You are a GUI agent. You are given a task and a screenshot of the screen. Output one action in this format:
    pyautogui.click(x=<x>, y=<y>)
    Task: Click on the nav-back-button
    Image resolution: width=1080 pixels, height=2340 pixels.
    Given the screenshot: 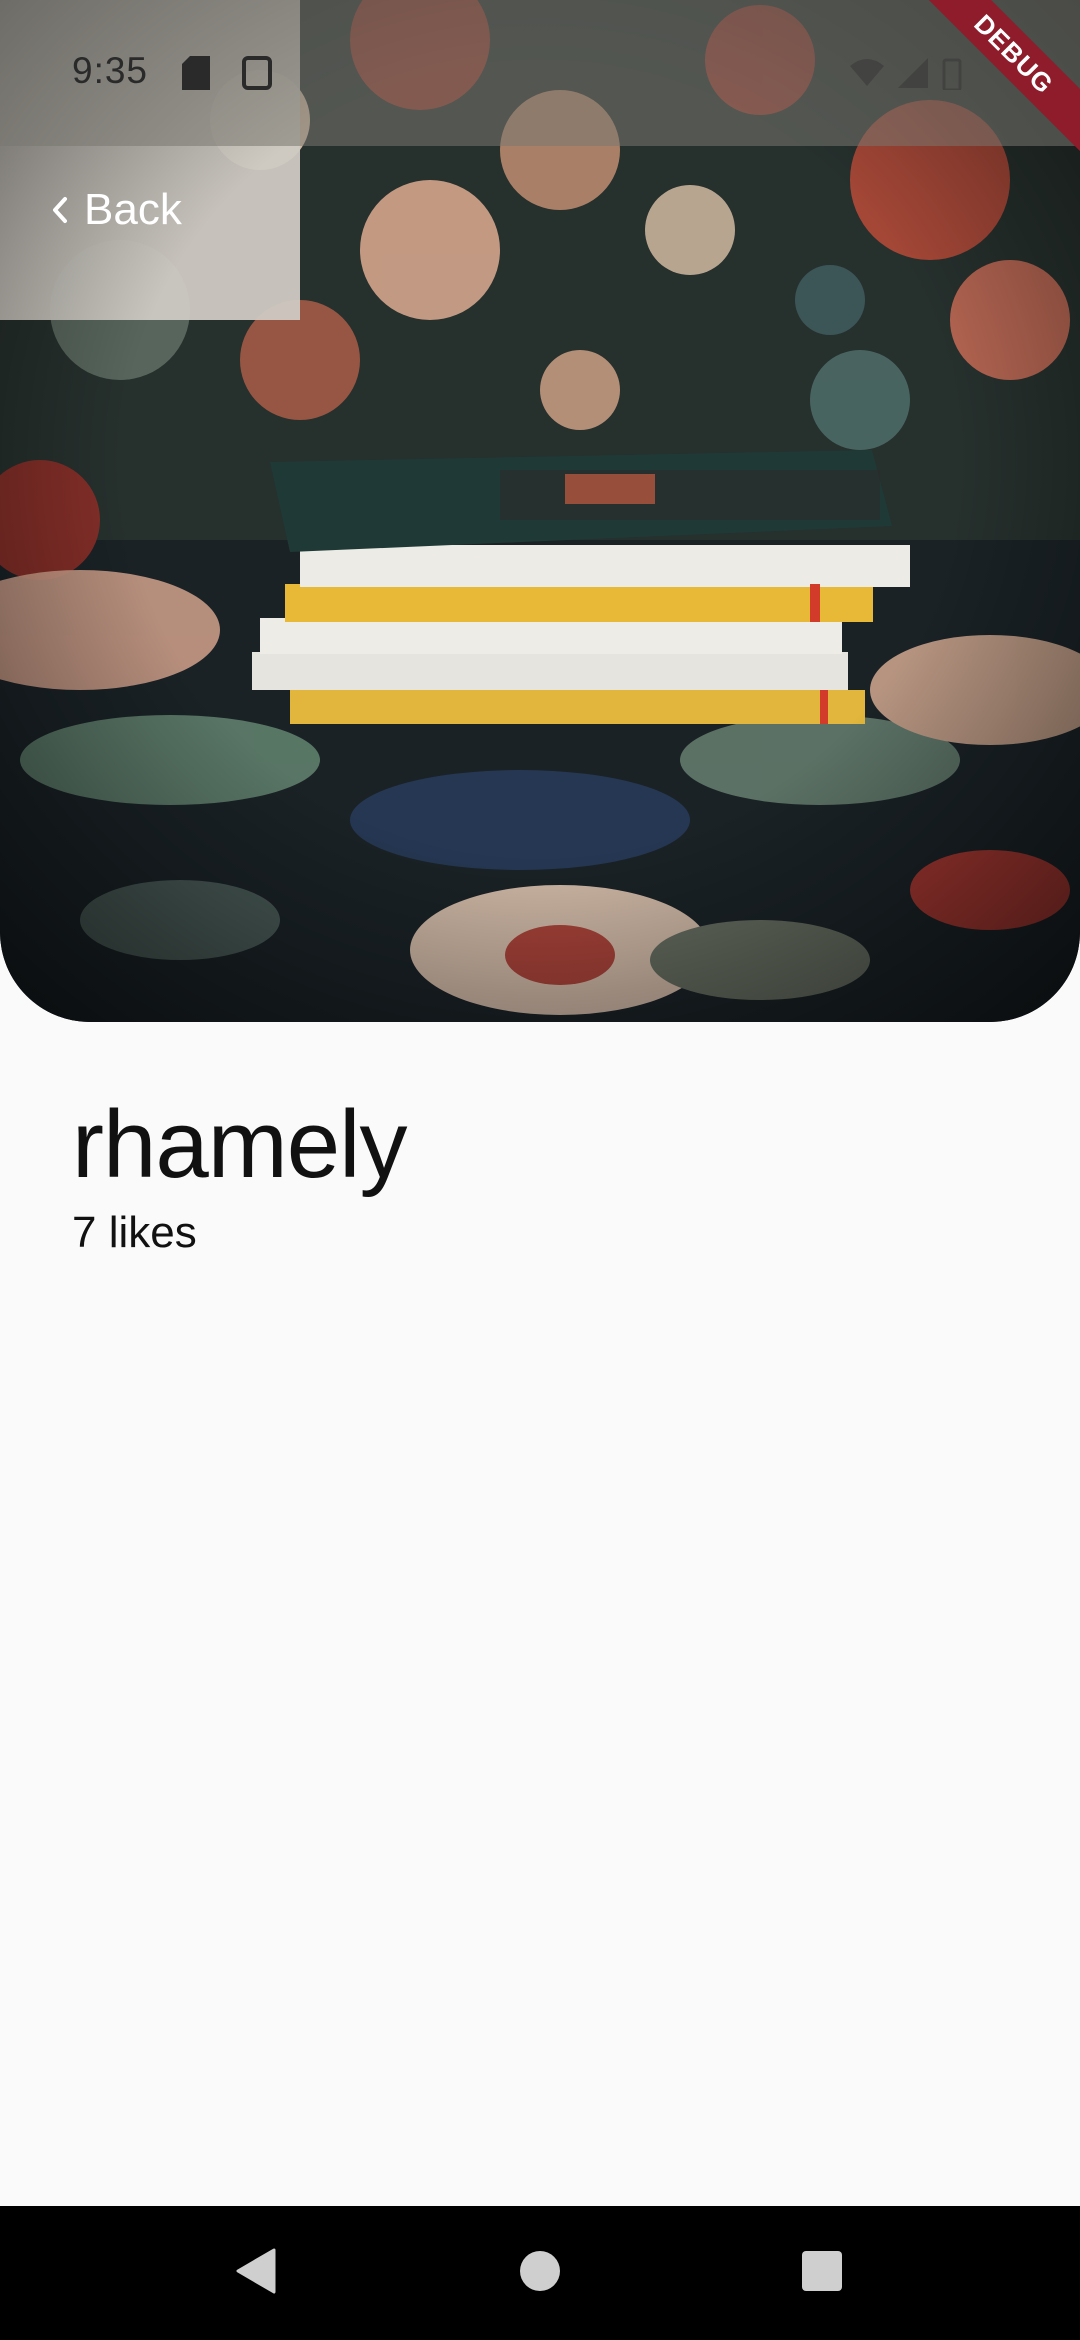 What is the action you would take?
    pyautogui.click(x=256, y=2273)
    